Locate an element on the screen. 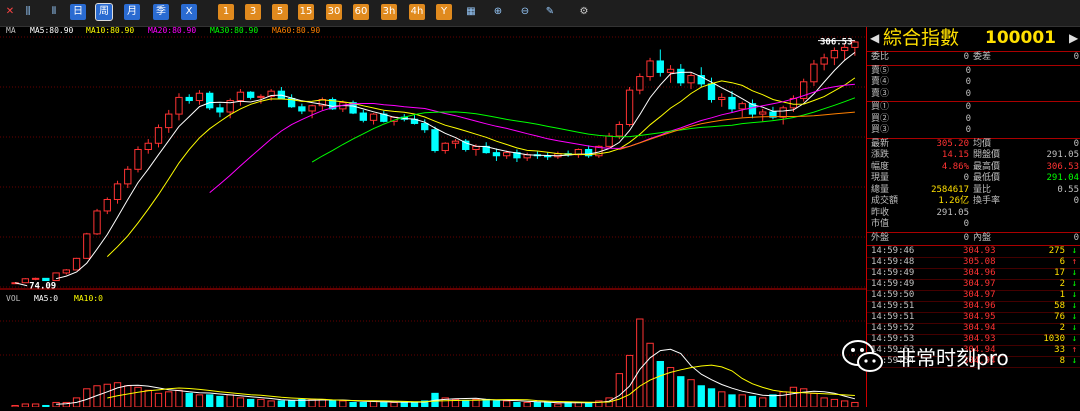  tick-volume: 6 is located at coordinates (1062, 262).